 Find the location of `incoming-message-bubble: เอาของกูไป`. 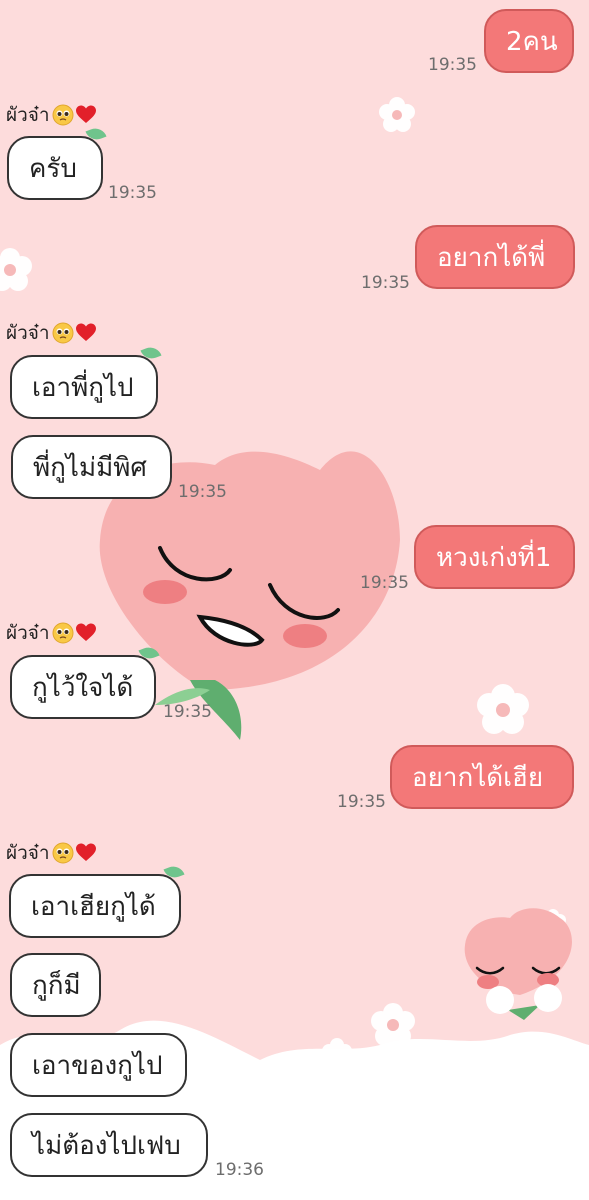

incoming-message-bubble: เอาของกูไป is located at coordinates (98, 1065).